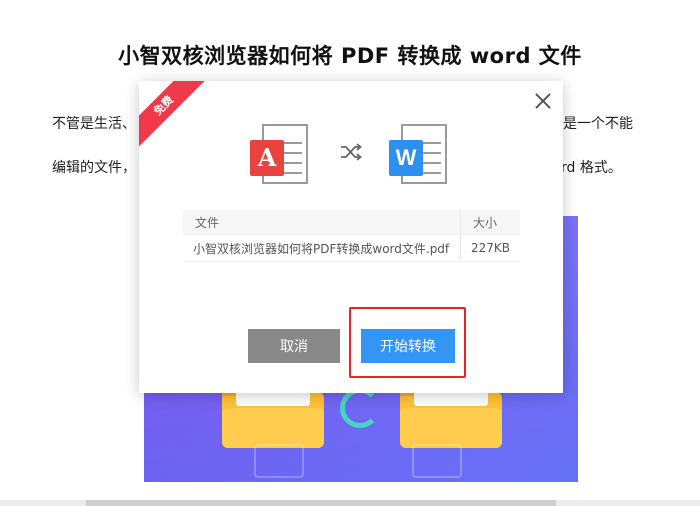  I want to click on article-text-line1-right: 是一个不能, so click(598, 124).